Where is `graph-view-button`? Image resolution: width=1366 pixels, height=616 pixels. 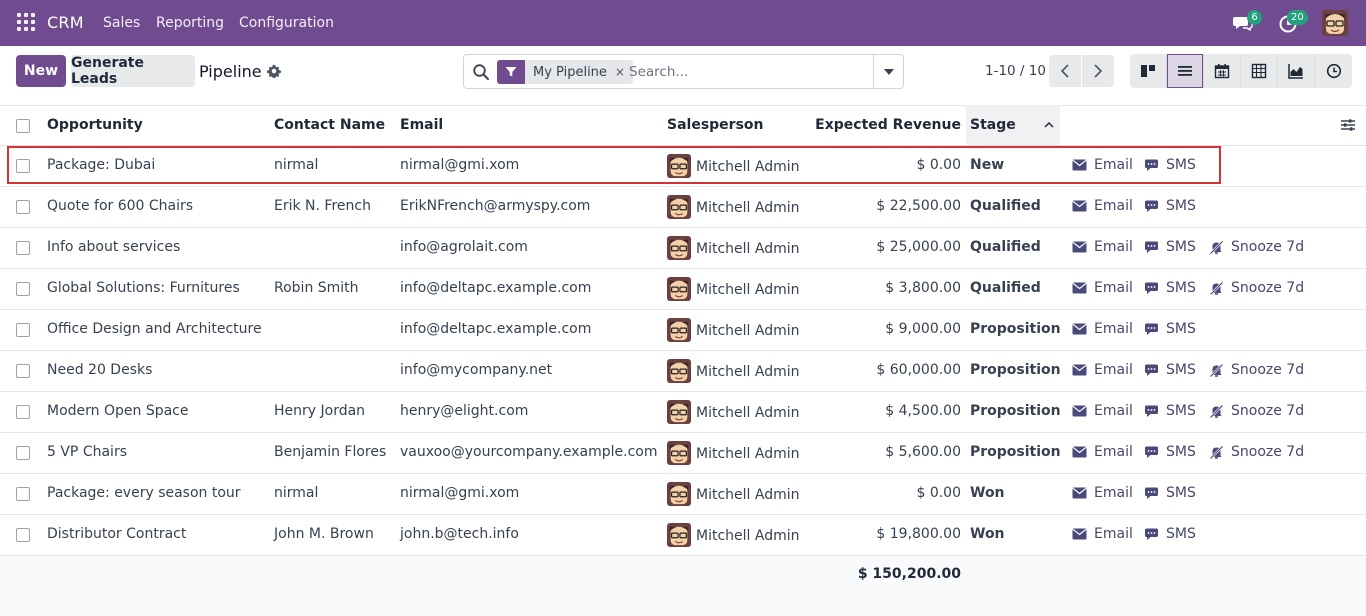
graph-view-button is located at coordinates (1296, 71).